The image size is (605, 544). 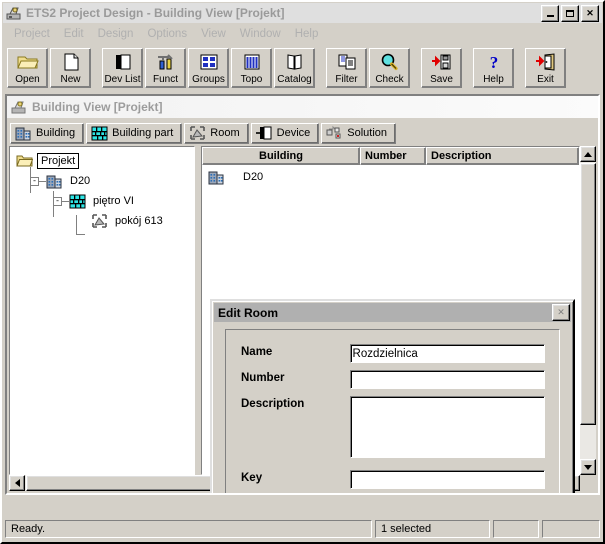 What do you see at coordinates (588, 467) in the screenshot?
I see `scroll-down-button` at bounding box center [588, 467].